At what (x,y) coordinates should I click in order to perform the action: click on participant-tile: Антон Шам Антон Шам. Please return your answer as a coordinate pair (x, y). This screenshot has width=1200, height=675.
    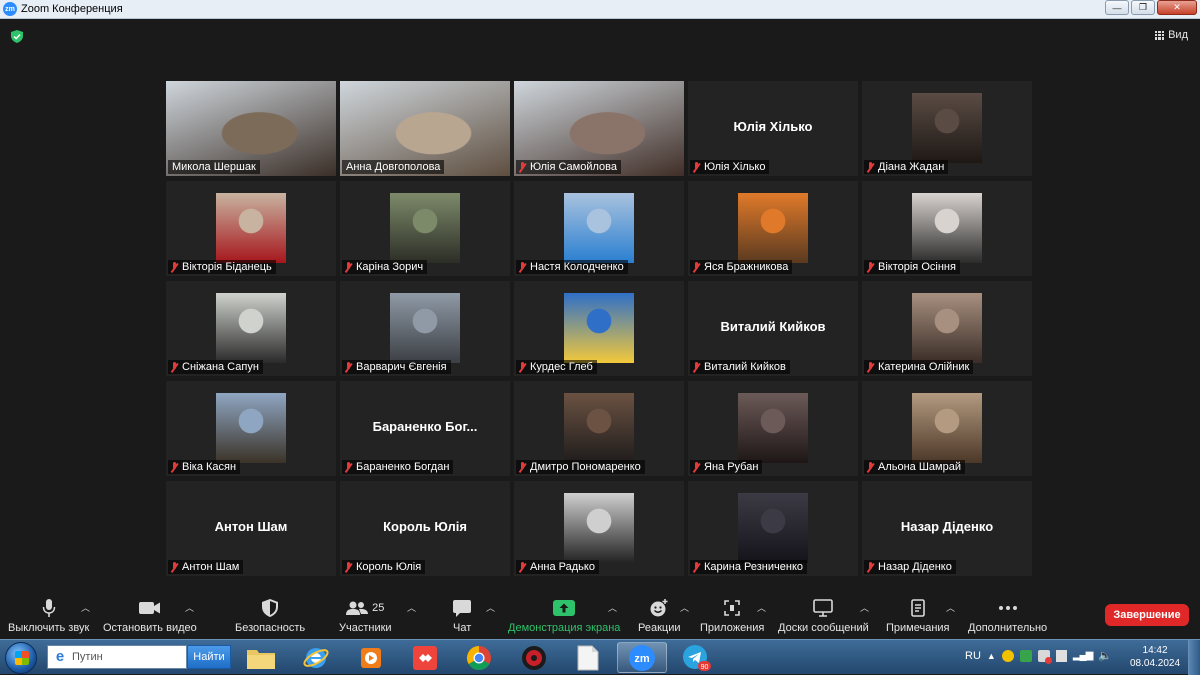
    Looking at the image, I should click on (251, 528).